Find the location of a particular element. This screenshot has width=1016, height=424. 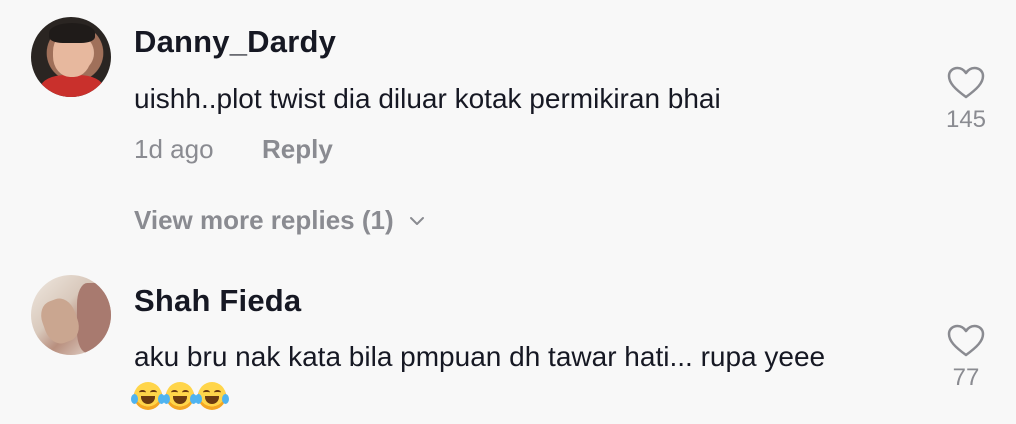

view-more-replies-button: View more replies (1) is located at coordinates (280, 220).